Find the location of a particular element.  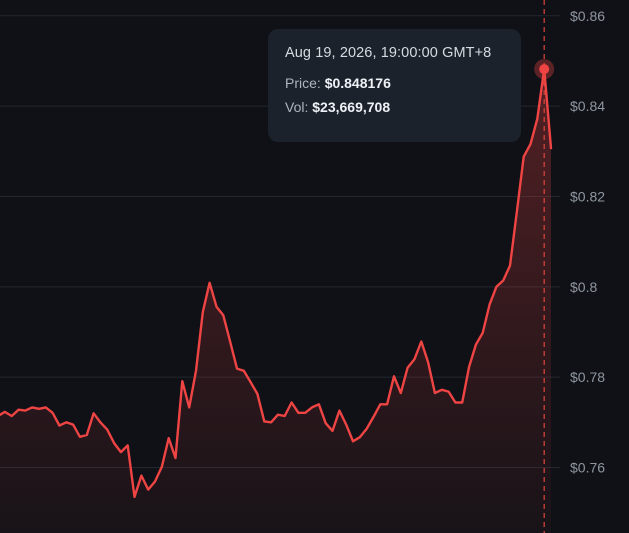

highlight-point is located at coordinates (544, 69).